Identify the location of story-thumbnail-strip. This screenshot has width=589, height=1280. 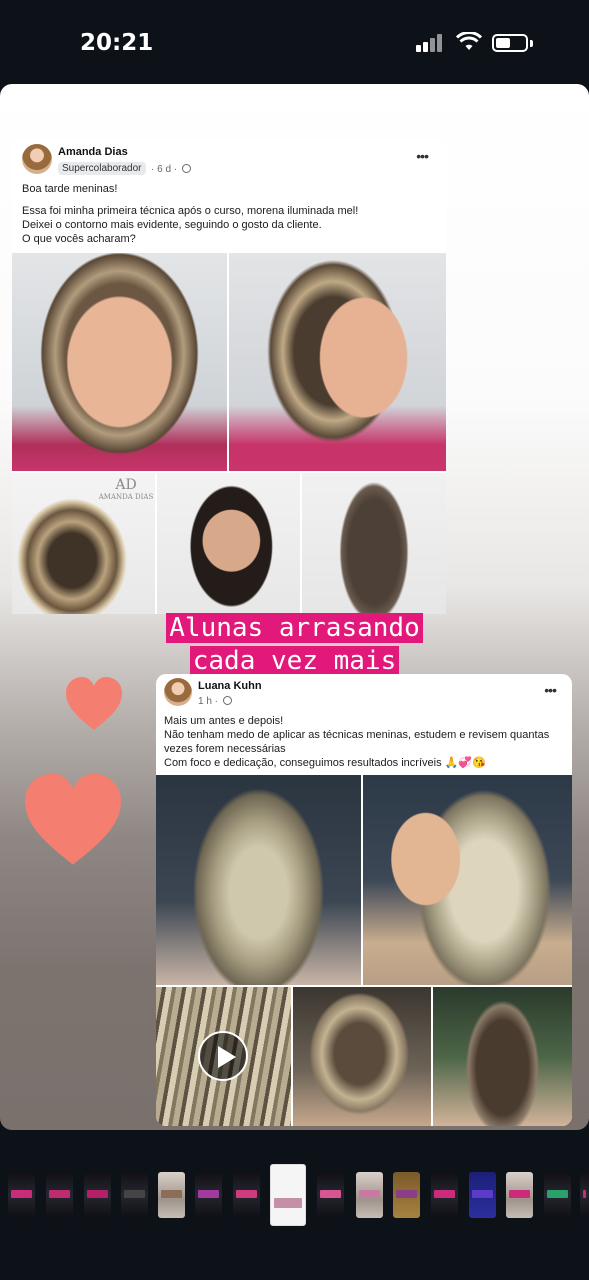
(294, 1200).